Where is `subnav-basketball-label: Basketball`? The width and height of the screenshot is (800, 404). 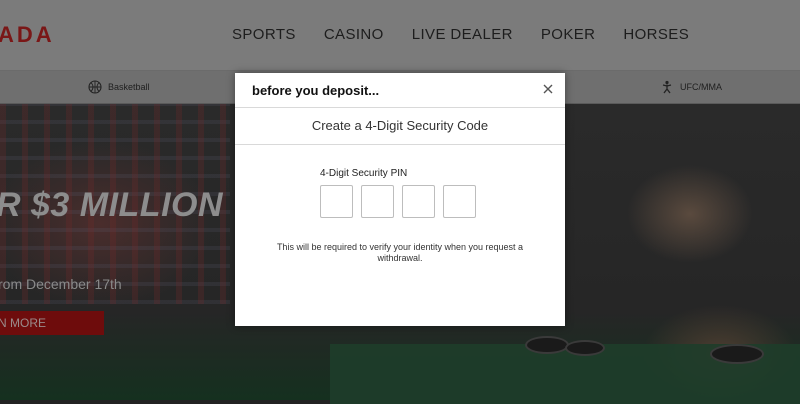 subnav-basketball-label: Basketball is located at coordinates (129, 87).